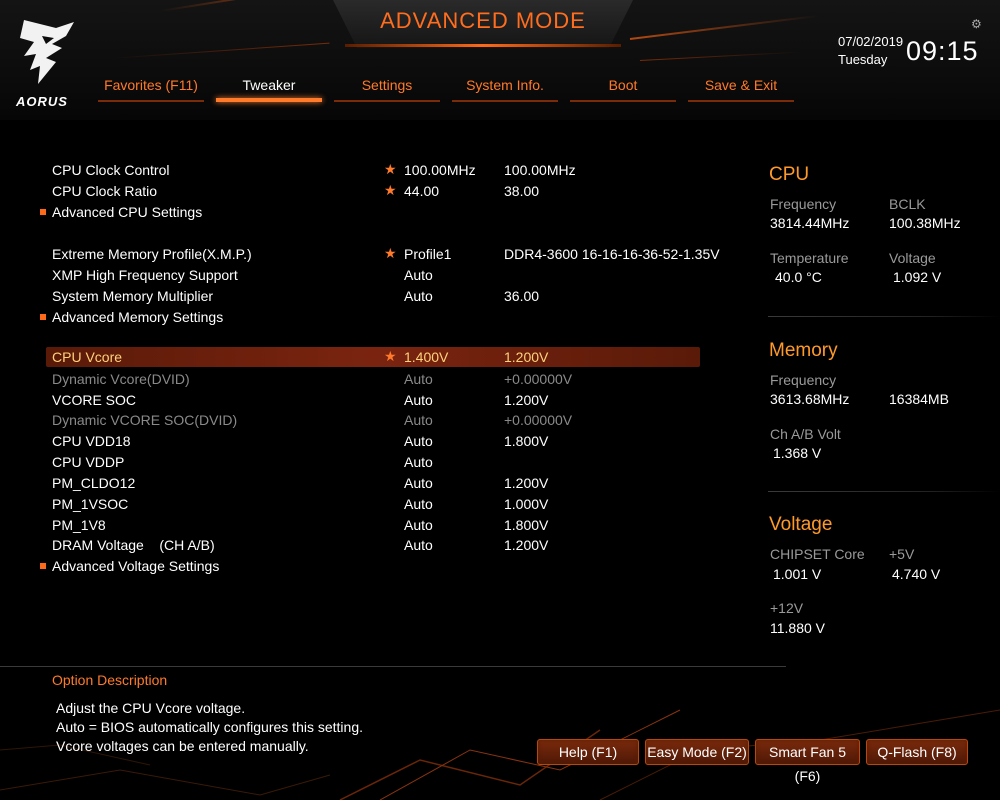 The image size is (1000, 800). What do you see at coordinates (612, 254) in the screenshot?
I see `setting-current: DDR4-3600 16-16-16-36-52-1.35V` at bounding box center [612, 254].